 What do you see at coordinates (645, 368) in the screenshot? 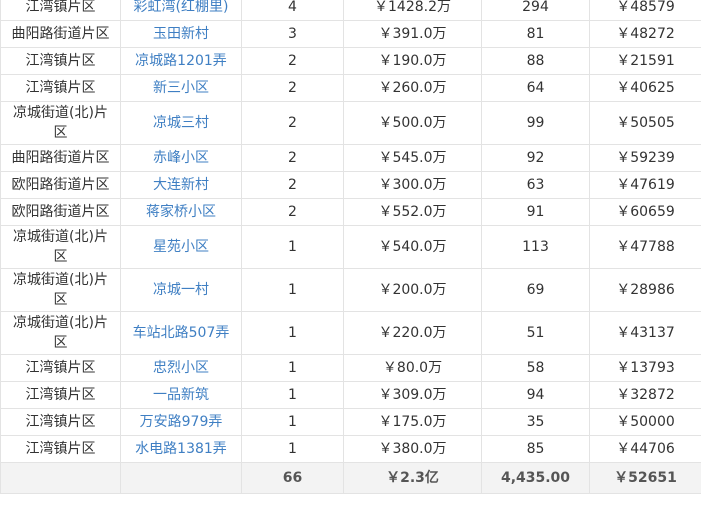
I see `unit-price-cell: ￥13793` at bounding box center [645, 368].